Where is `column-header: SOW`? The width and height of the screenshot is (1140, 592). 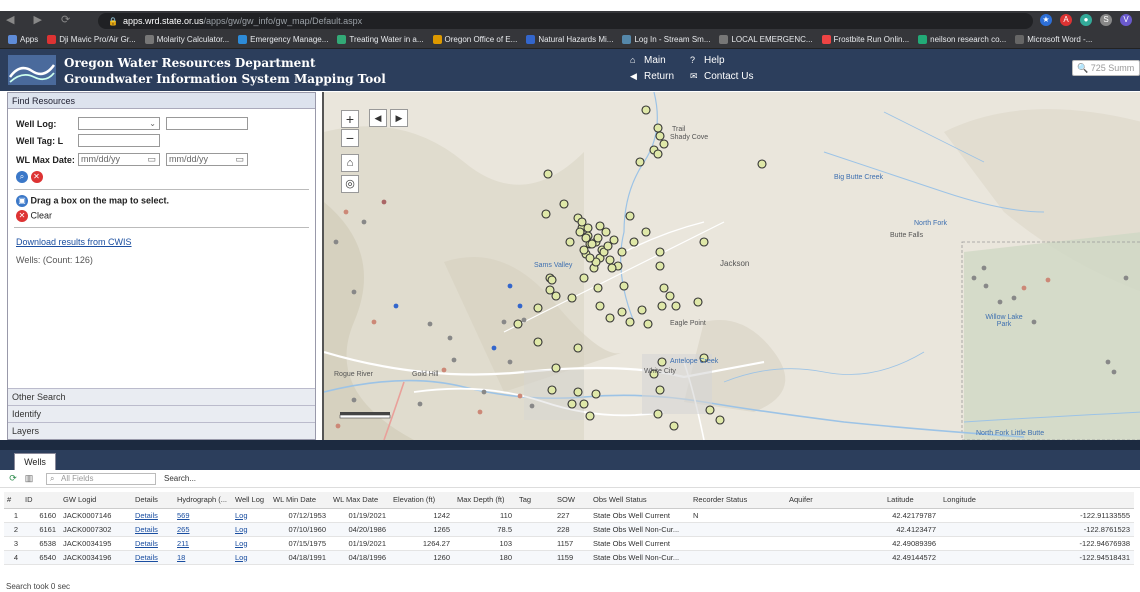 column-header: SOW is located at coordinates (572, 500).